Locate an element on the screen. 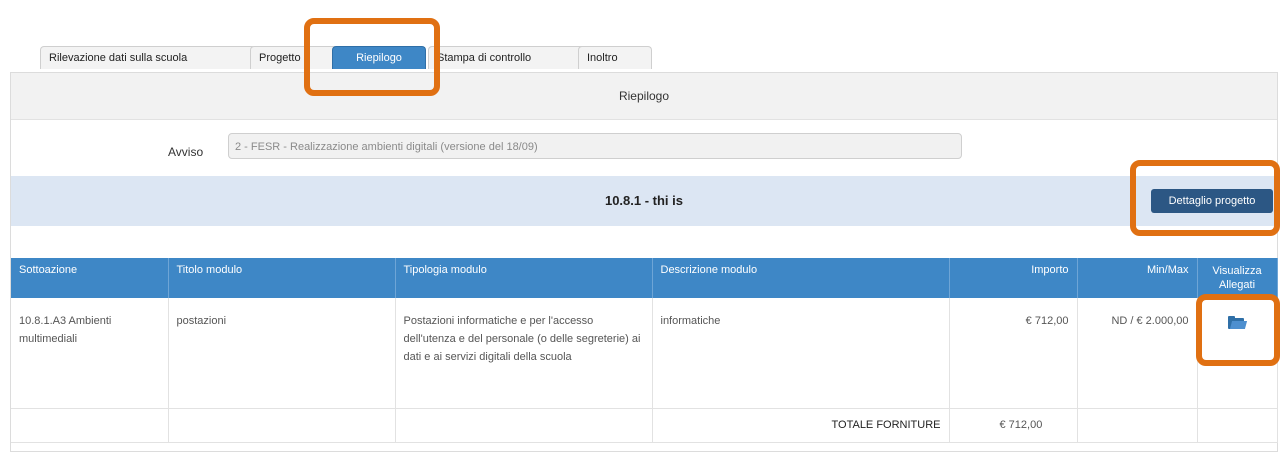 This screenshot has height=455, width=1280. col-header-allegati: Visualizza Allegati is located at coordinates (1237, 278).